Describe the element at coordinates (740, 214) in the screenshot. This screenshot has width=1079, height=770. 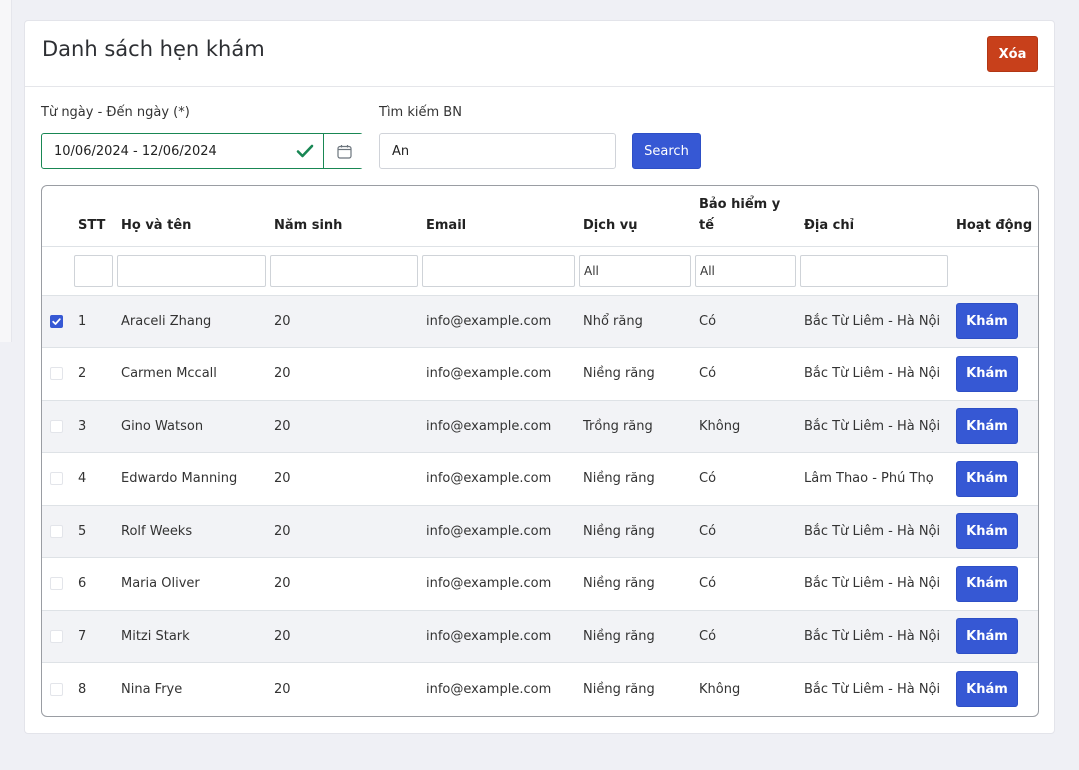
I see `header-insurance: Bảo hiểm y tế` at that location.